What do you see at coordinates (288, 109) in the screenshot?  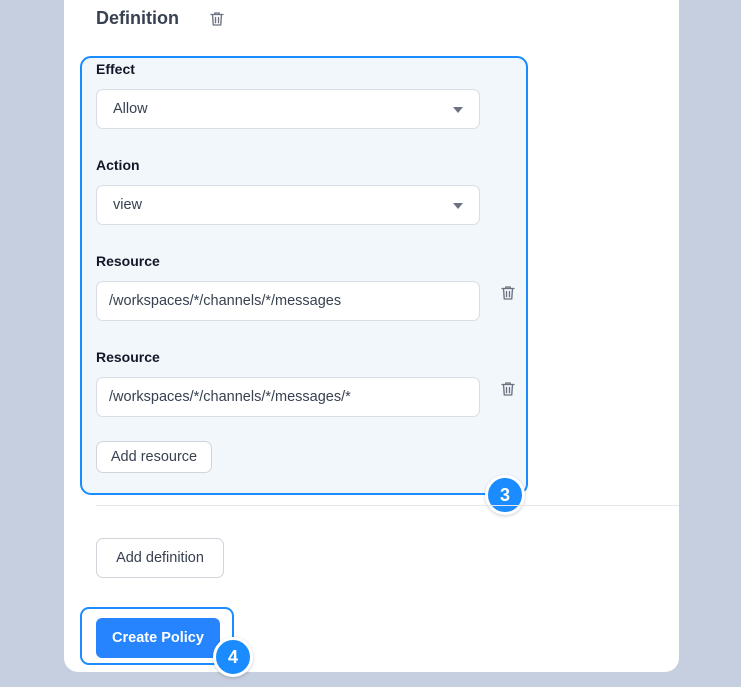 I see `effect-select: Allow` at bounding box center [288, 109].